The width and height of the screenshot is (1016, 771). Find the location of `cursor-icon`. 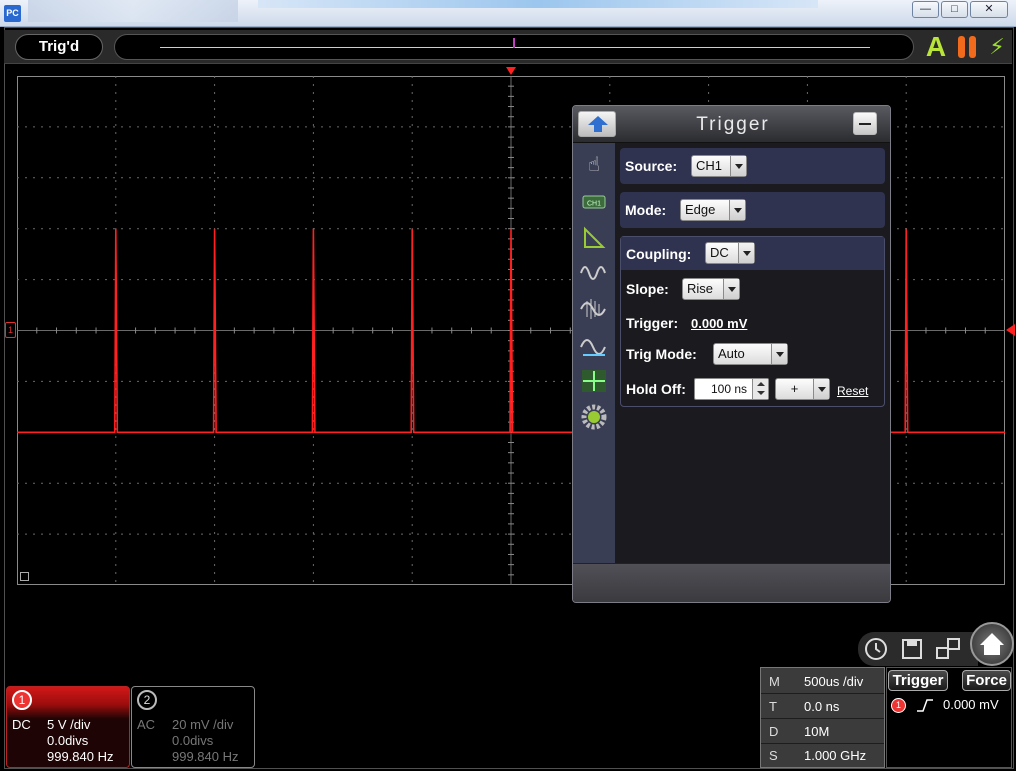

cursor-icon is located at coordinates (594, 381).